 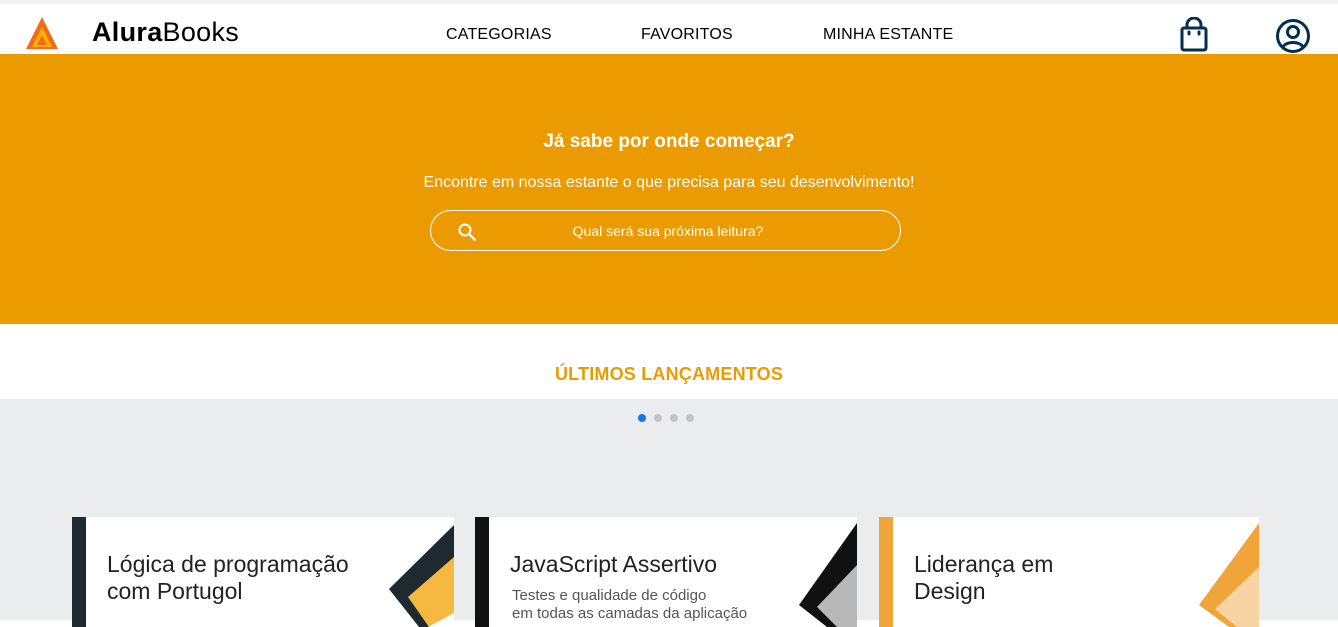 What do you see at coordinates (888, 35) in the screenshot?
I see `nav-minha-estante: MINHA ESTANTE` at bounding box center [888, 35].